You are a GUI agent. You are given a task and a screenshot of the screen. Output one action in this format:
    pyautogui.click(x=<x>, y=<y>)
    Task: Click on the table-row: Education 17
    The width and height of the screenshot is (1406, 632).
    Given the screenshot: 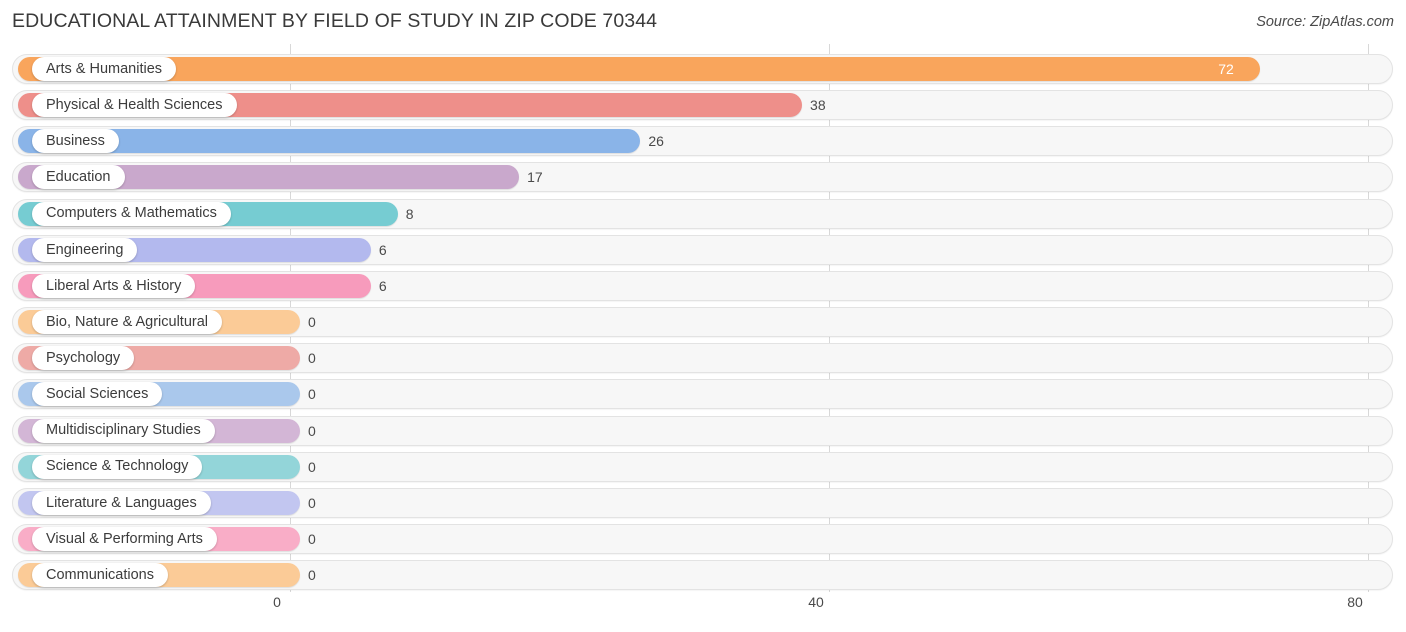 What is the action you would take?
    pyautogui.click(x=702, y=177)
    